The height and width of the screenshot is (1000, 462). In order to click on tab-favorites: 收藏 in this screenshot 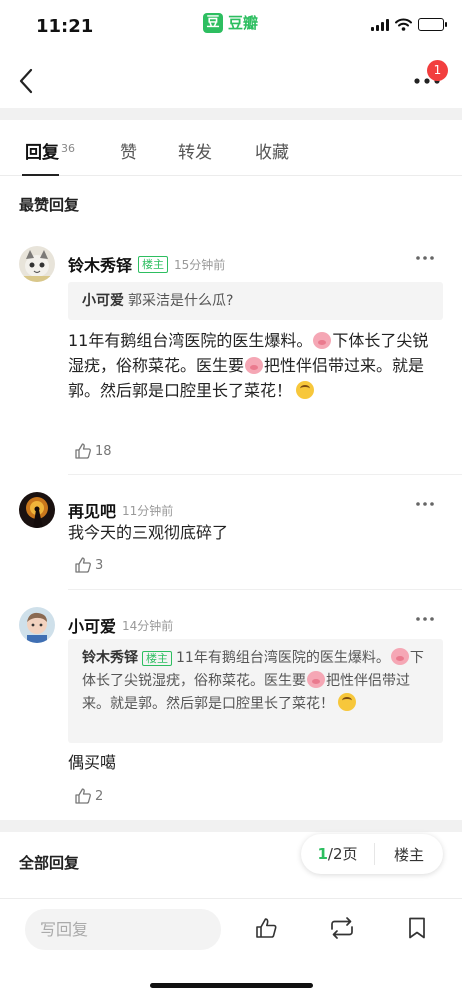, I will do `click(272, 150)`.